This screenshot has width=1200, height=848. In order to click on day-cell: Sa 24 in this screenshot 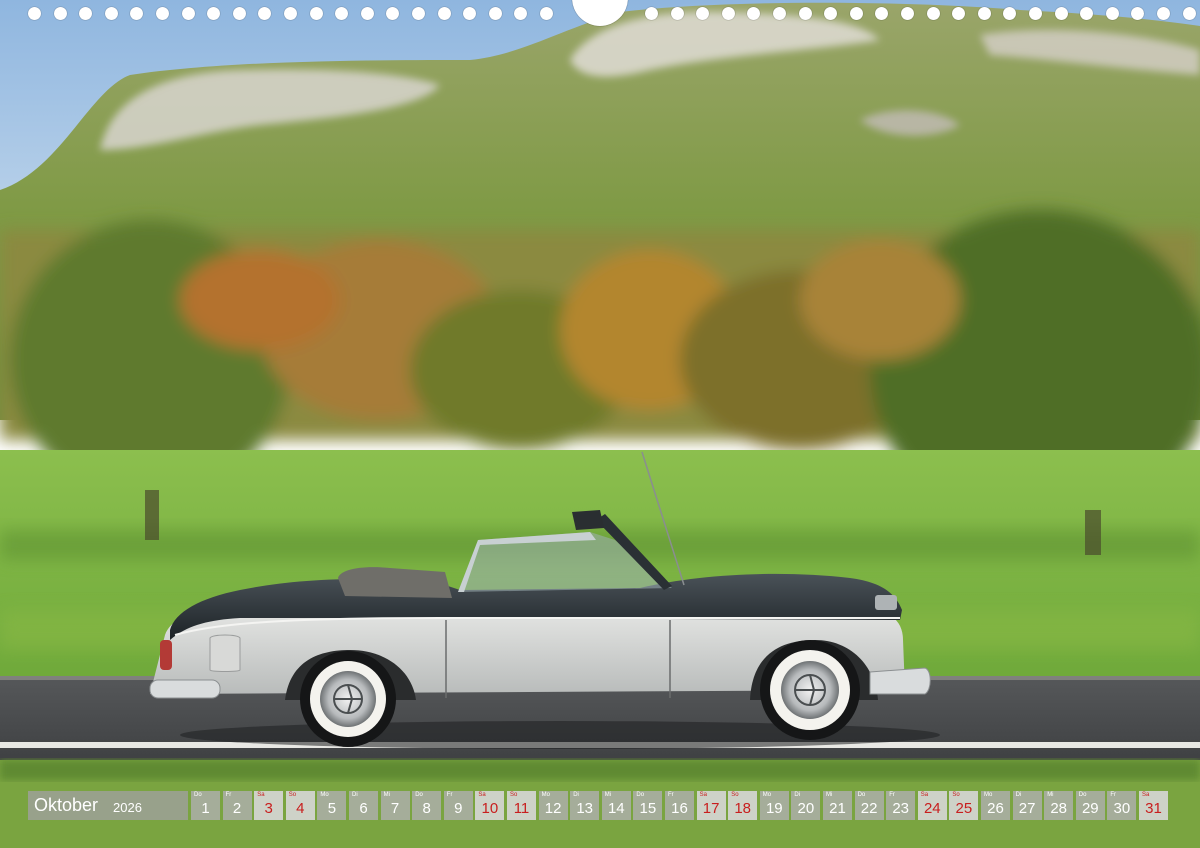, I will do `click(932, 805)`.